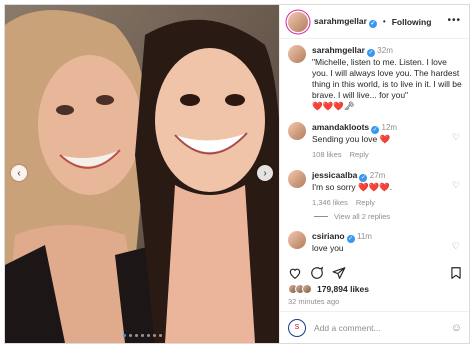 The height and width of the screenshot is (358, 474). Describe the element at coordinates (297, 54) in the screenshot. I see `caption-avatar` at that location.